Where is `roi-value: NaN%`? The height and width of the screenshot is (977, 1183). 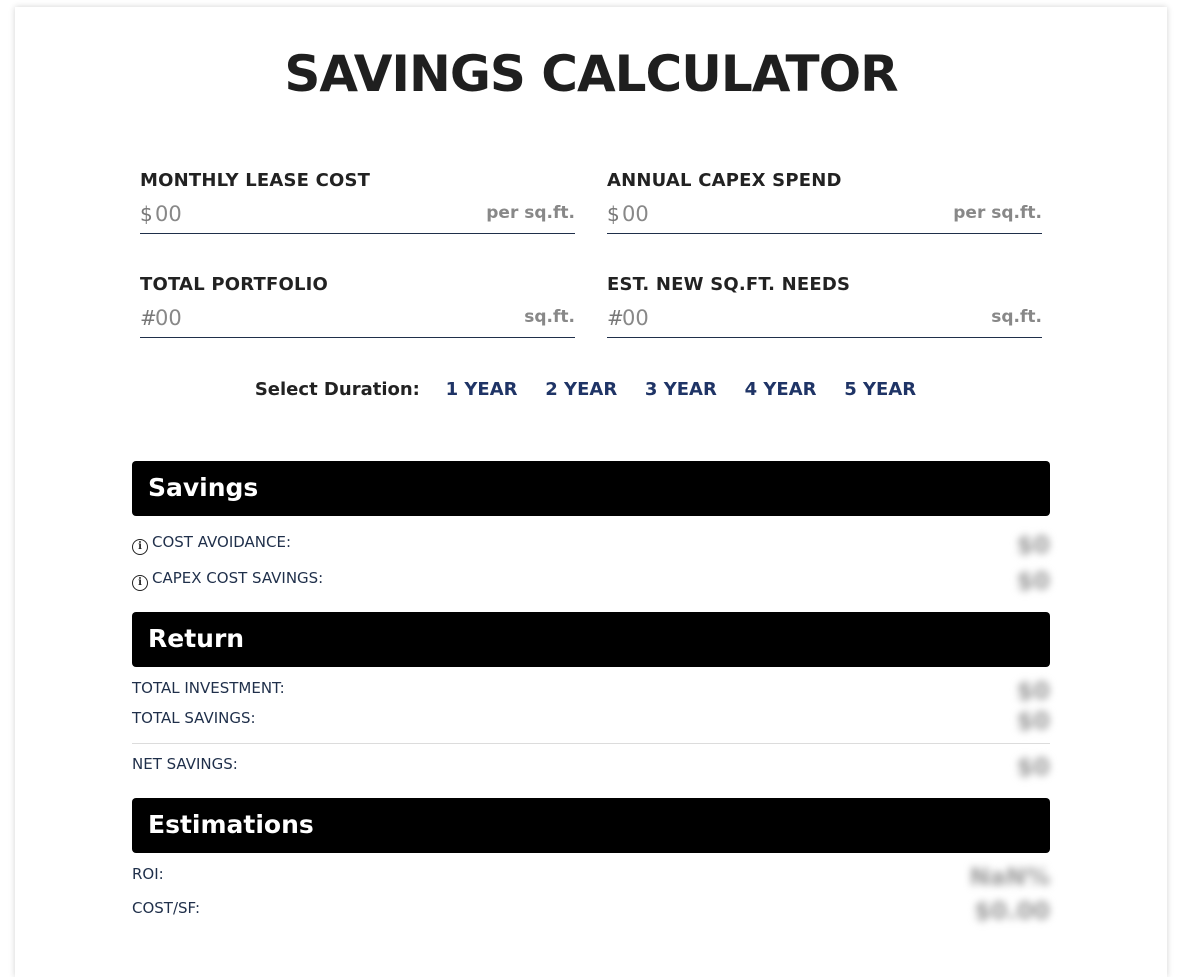 roi-value: NaN% is located at coordinates (1009, 877).